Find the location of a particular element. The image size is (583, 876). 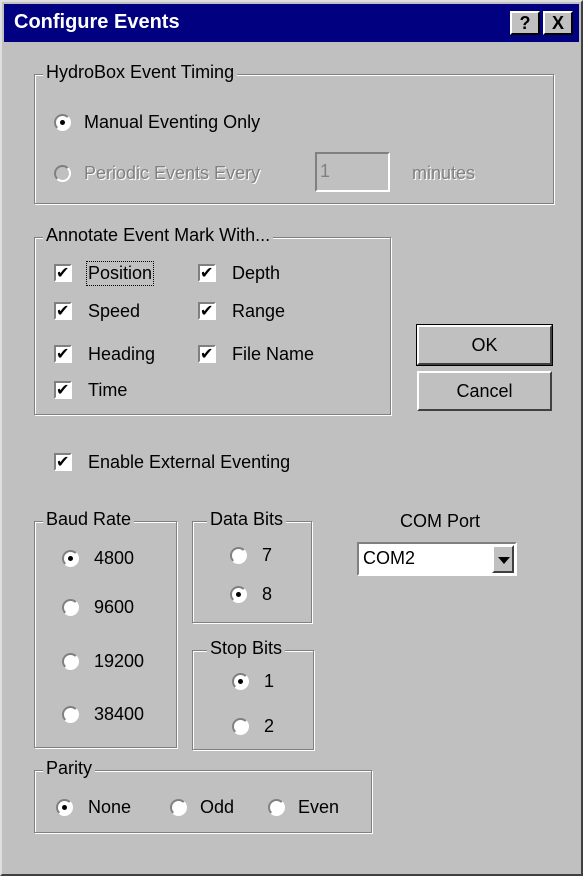

stop-bits-1-radio is located at coordinates (240, 681).